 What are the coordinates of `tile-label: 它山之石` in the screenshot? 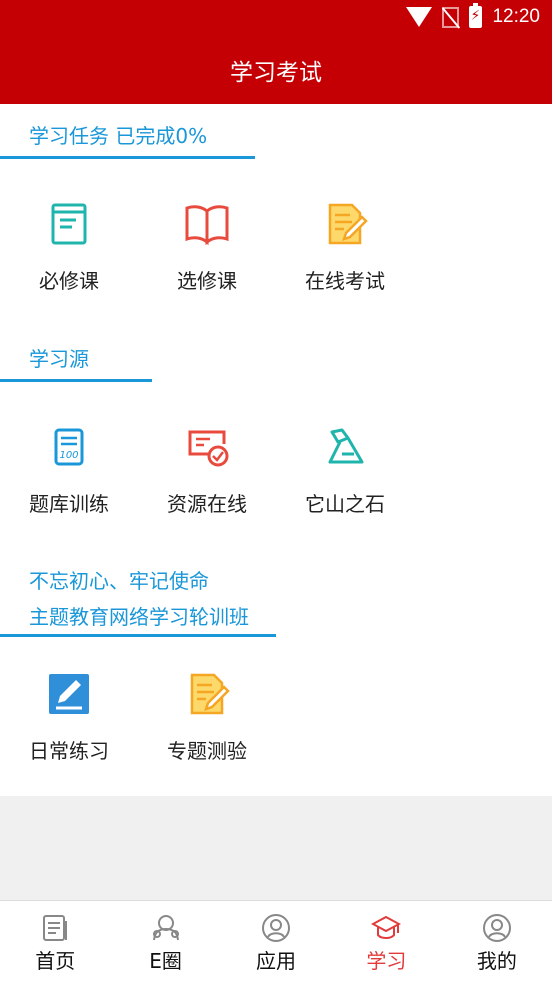 It's located at (345, 504).